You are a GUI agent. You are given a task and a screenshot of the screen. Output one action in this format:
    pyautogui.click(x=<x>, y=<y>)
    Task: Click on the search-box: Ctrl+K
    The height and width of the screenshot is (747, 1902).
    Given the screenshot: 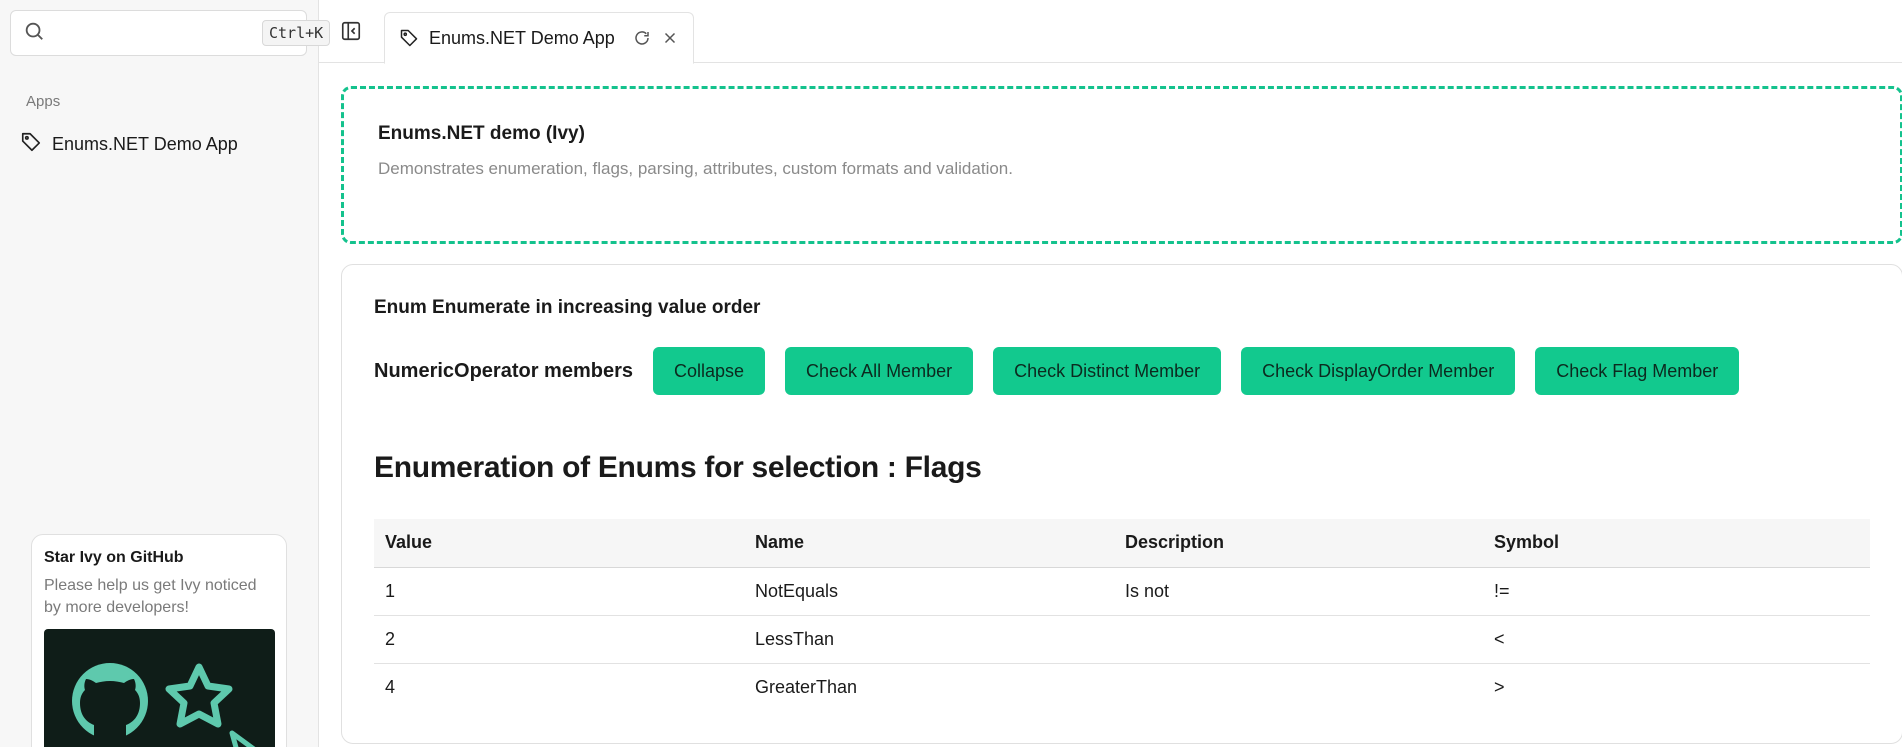 What is the action you would take?
    pyautogui.click(x=170, y=33)
    